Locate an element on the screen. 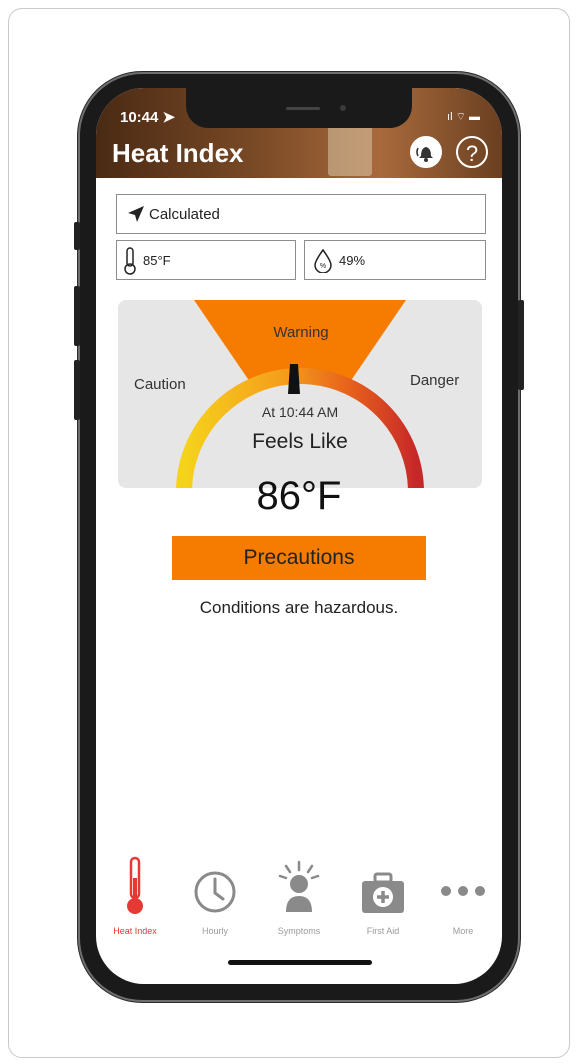  phone-silent-switch is located at coordinates (77, 236).